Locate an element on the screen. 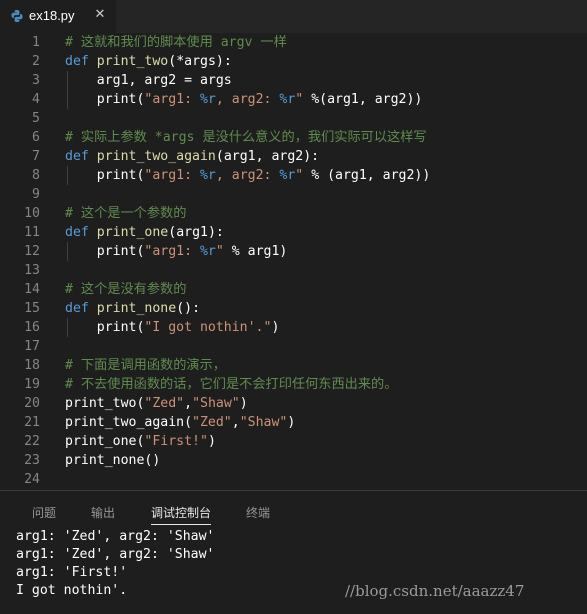 This screenshot has width=587, height=614. close-icon: ✕ is located at coordinates (100, 15).